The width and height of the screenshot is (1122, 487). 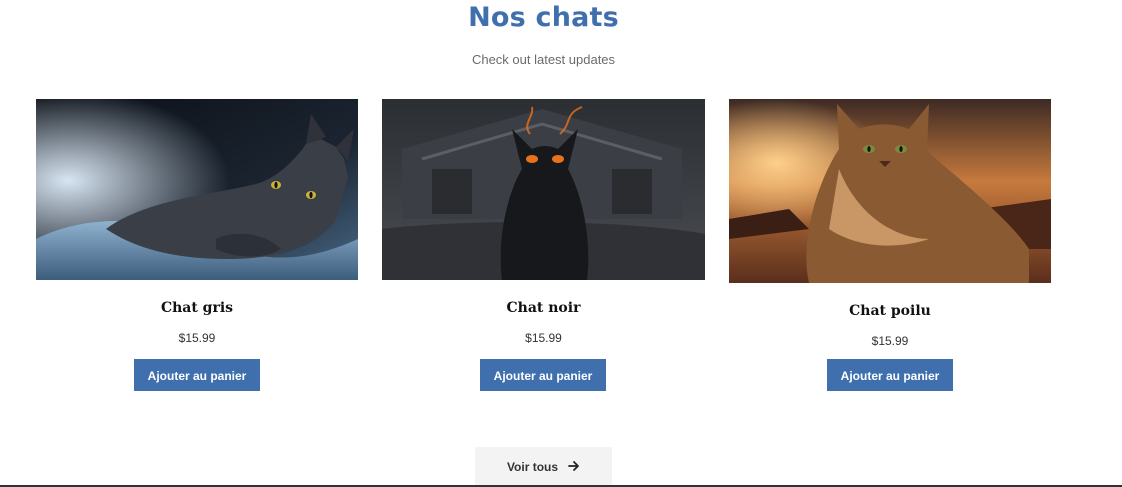 What do you see at coordinates (890, 311) in the screenshot?
I see `product-name: Chat poilu` at bounding box center [890, 311].